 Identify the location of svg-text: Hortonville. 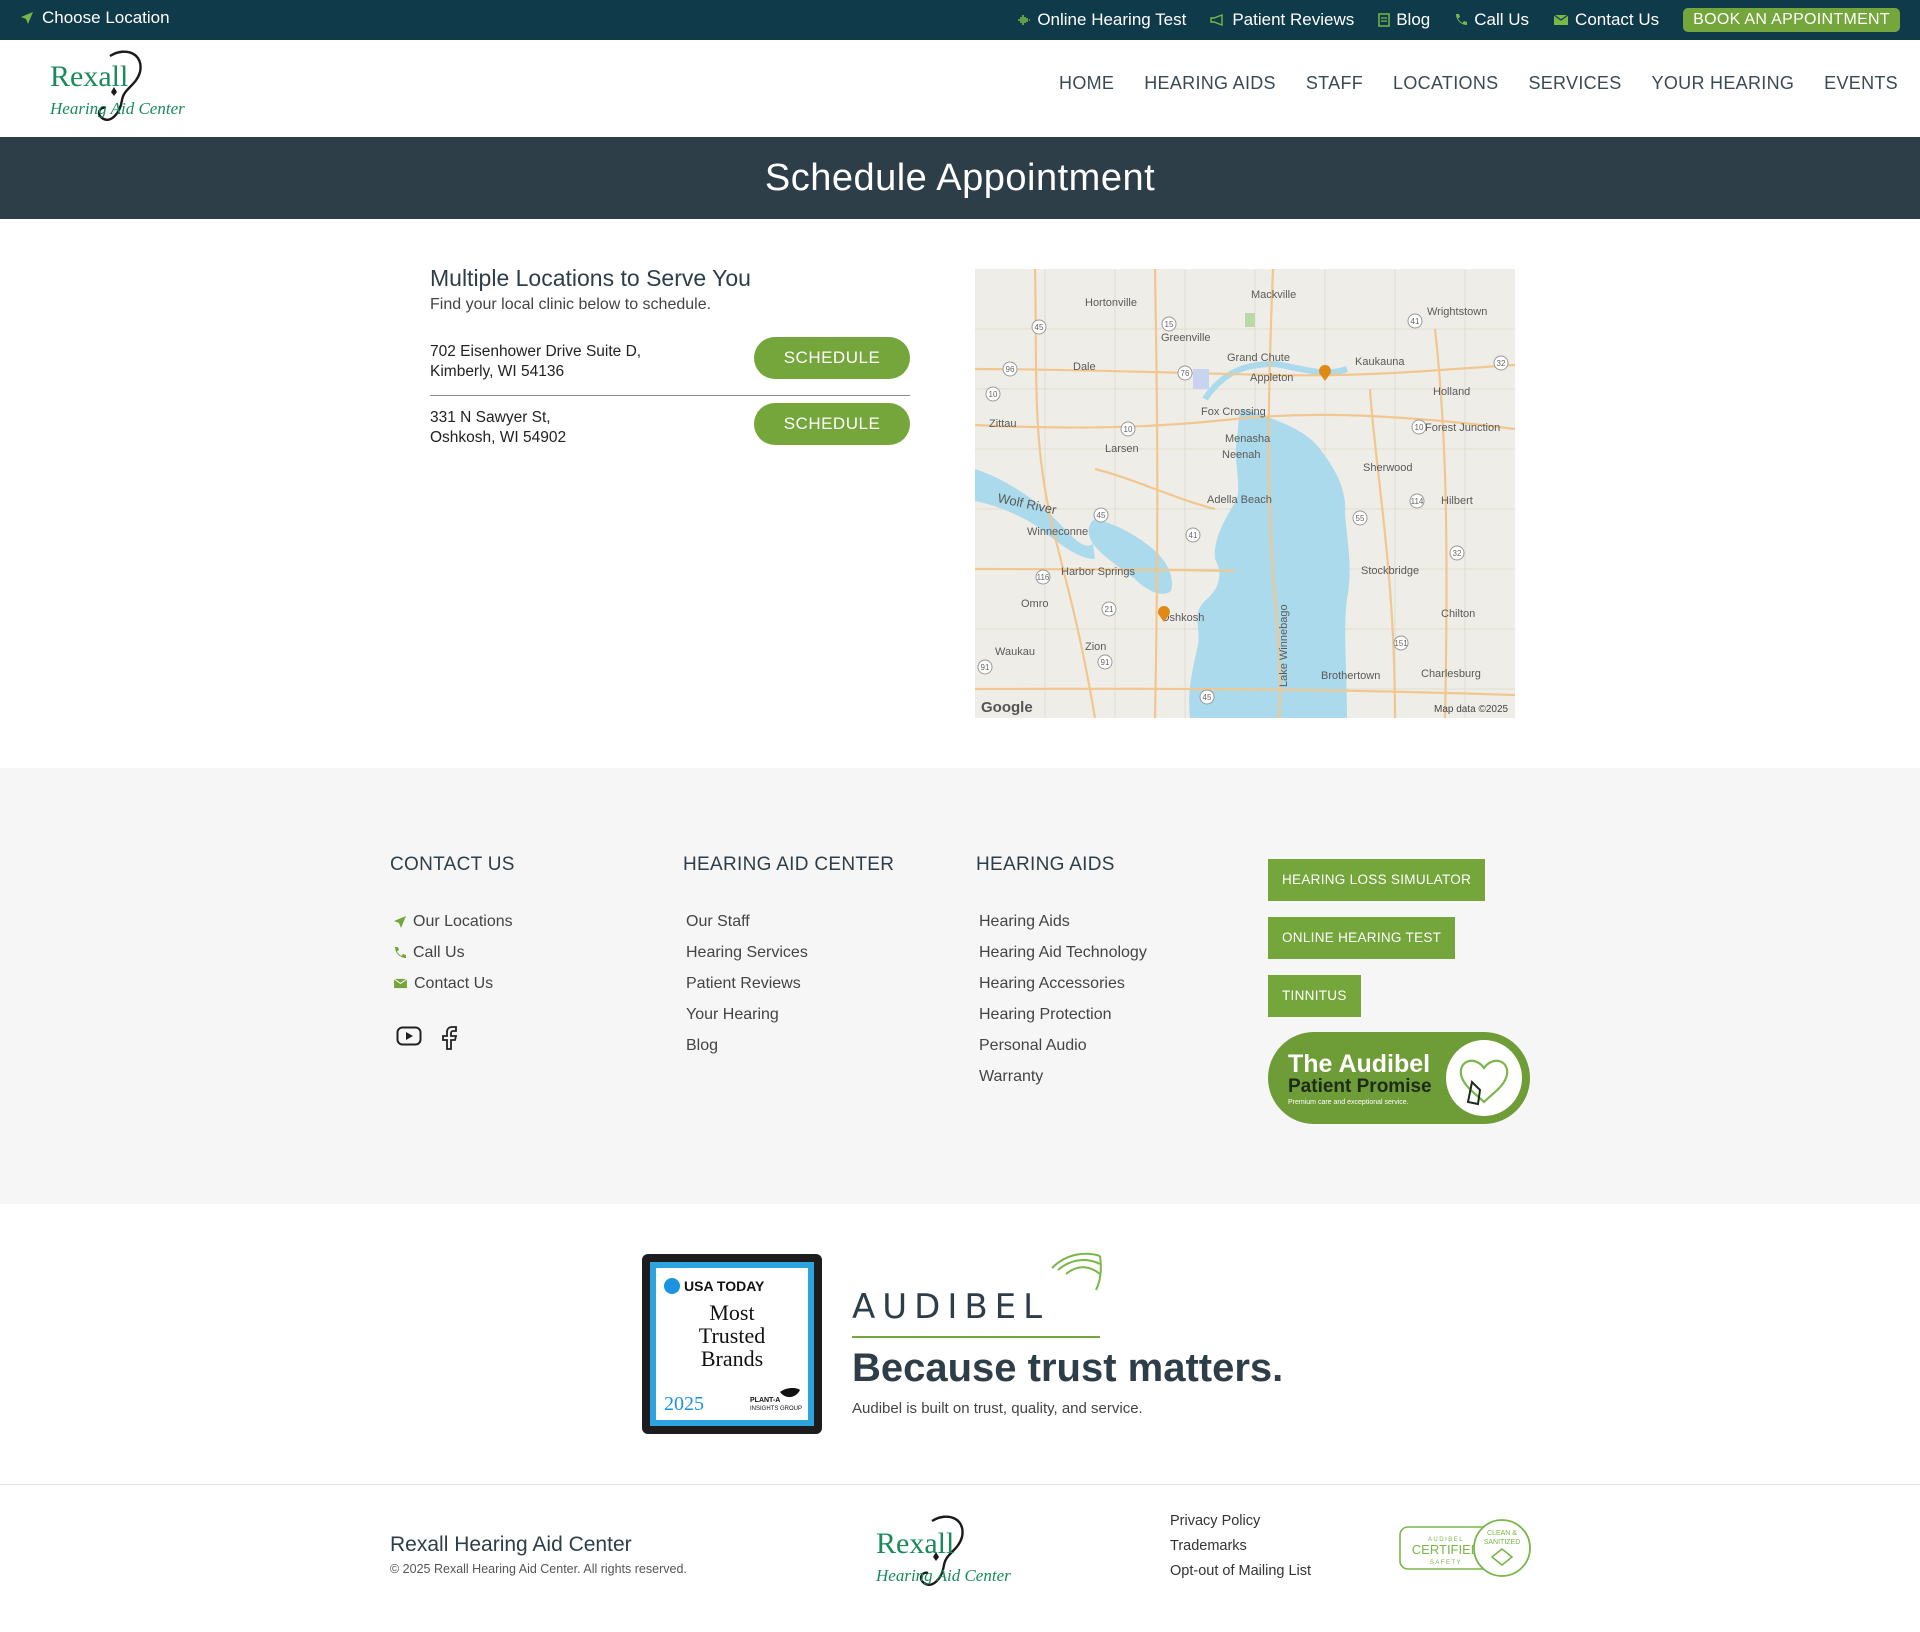
(1111, 303).